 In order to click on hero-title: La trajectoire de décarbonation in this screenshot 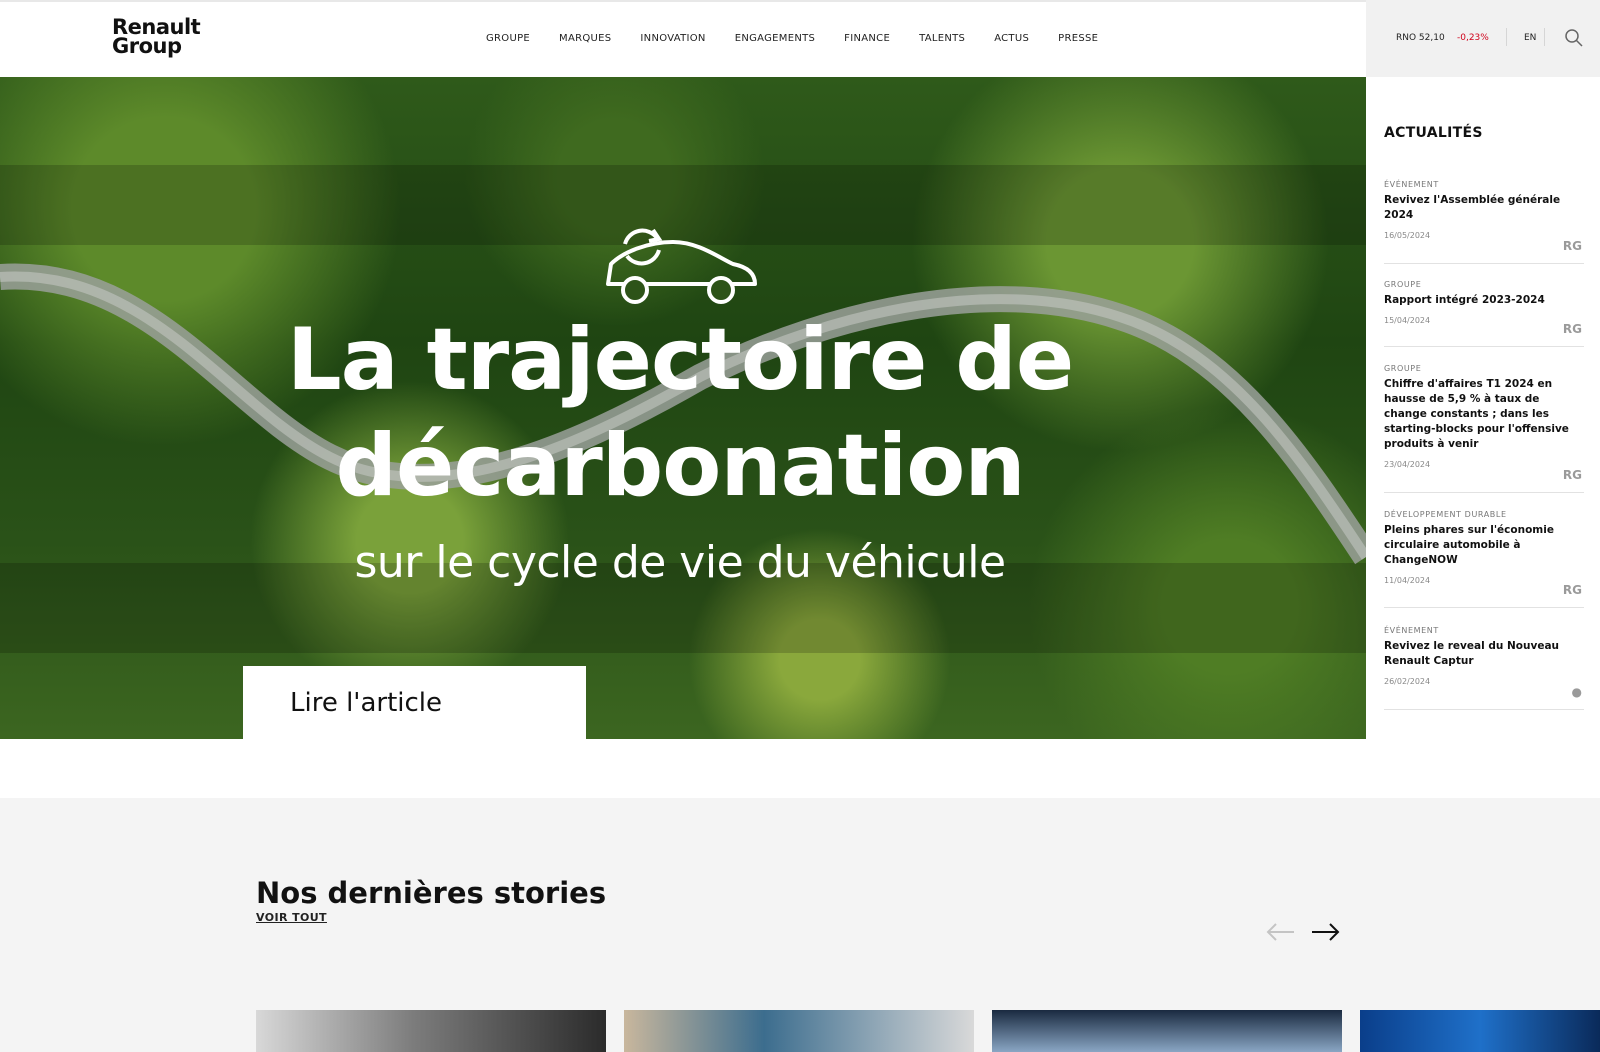, I will do `click(680, 413)`.